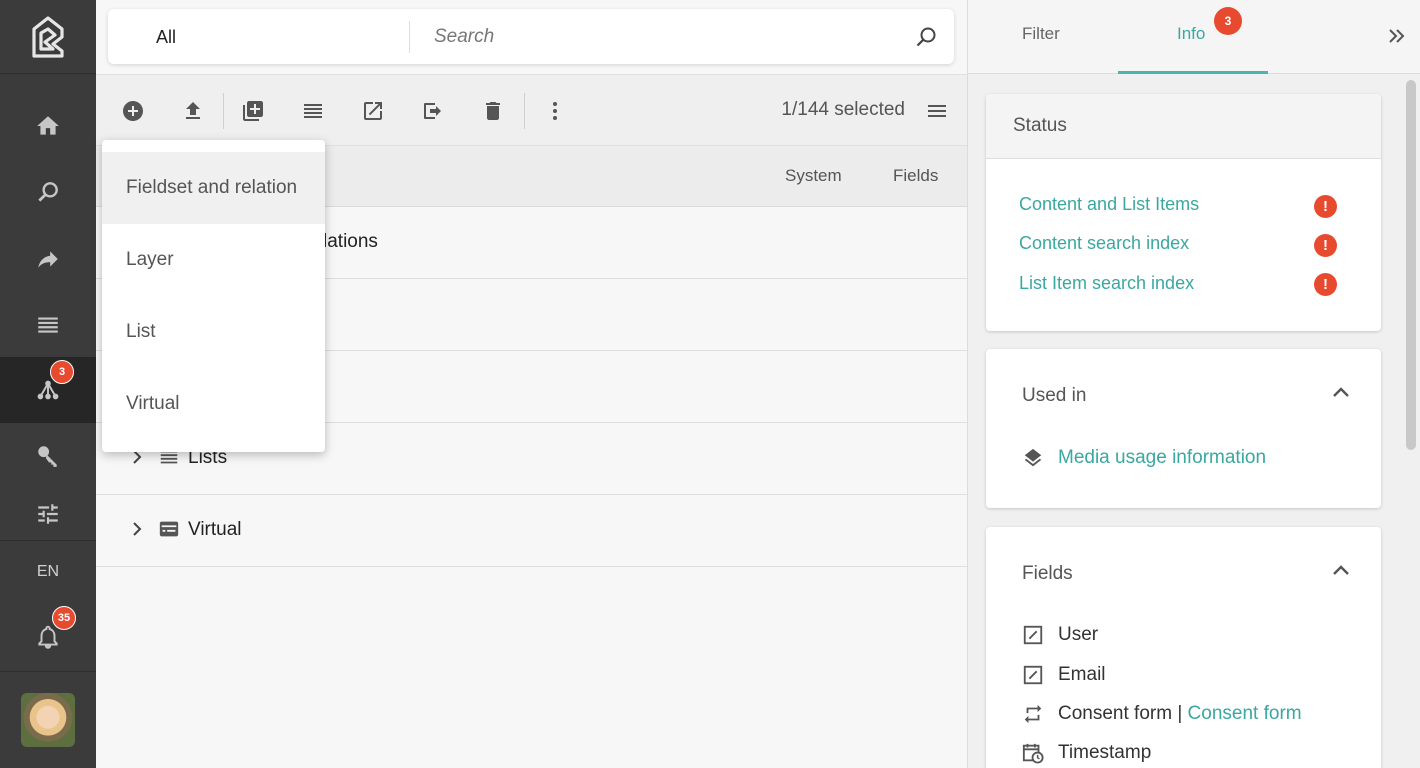  I want to click on collapse-used-in-button, so click(1341, 394).